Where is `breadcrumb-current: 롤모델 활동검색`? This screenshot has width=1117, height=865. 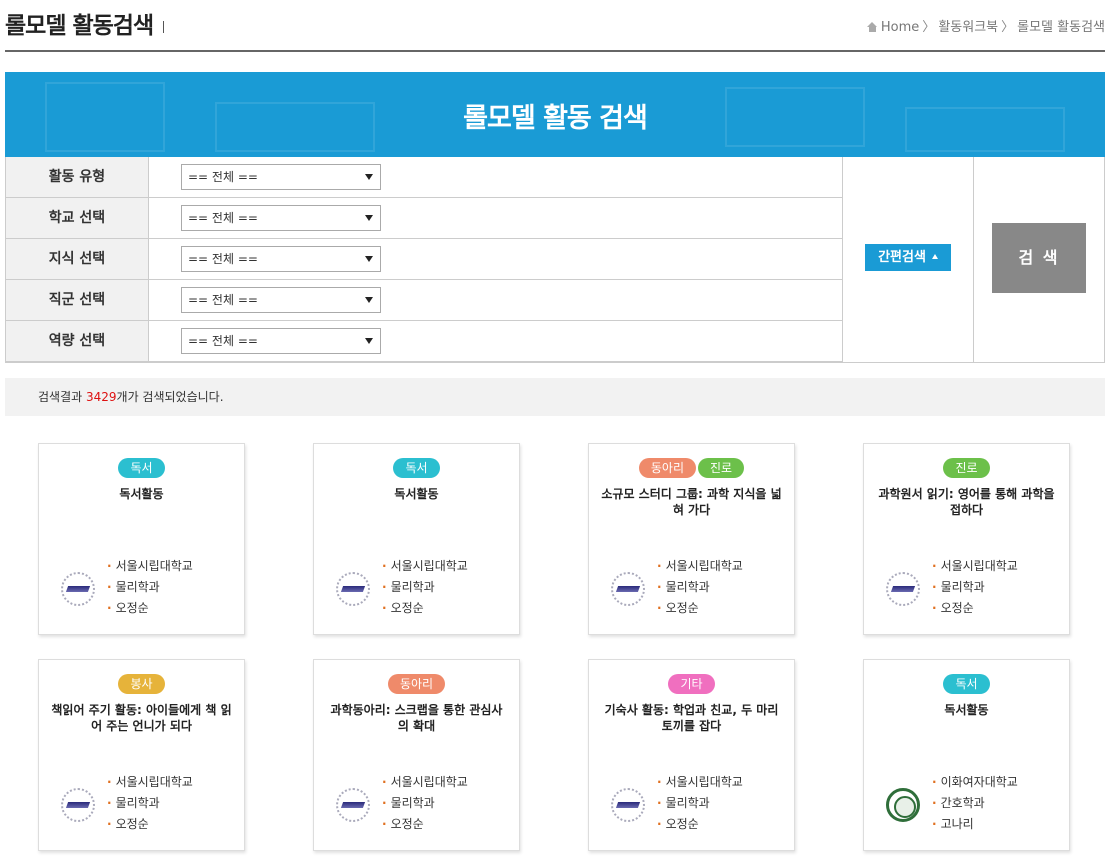 breadcrumb-current: 롤모델 활동검색 is located at coordinates (1061, 27).